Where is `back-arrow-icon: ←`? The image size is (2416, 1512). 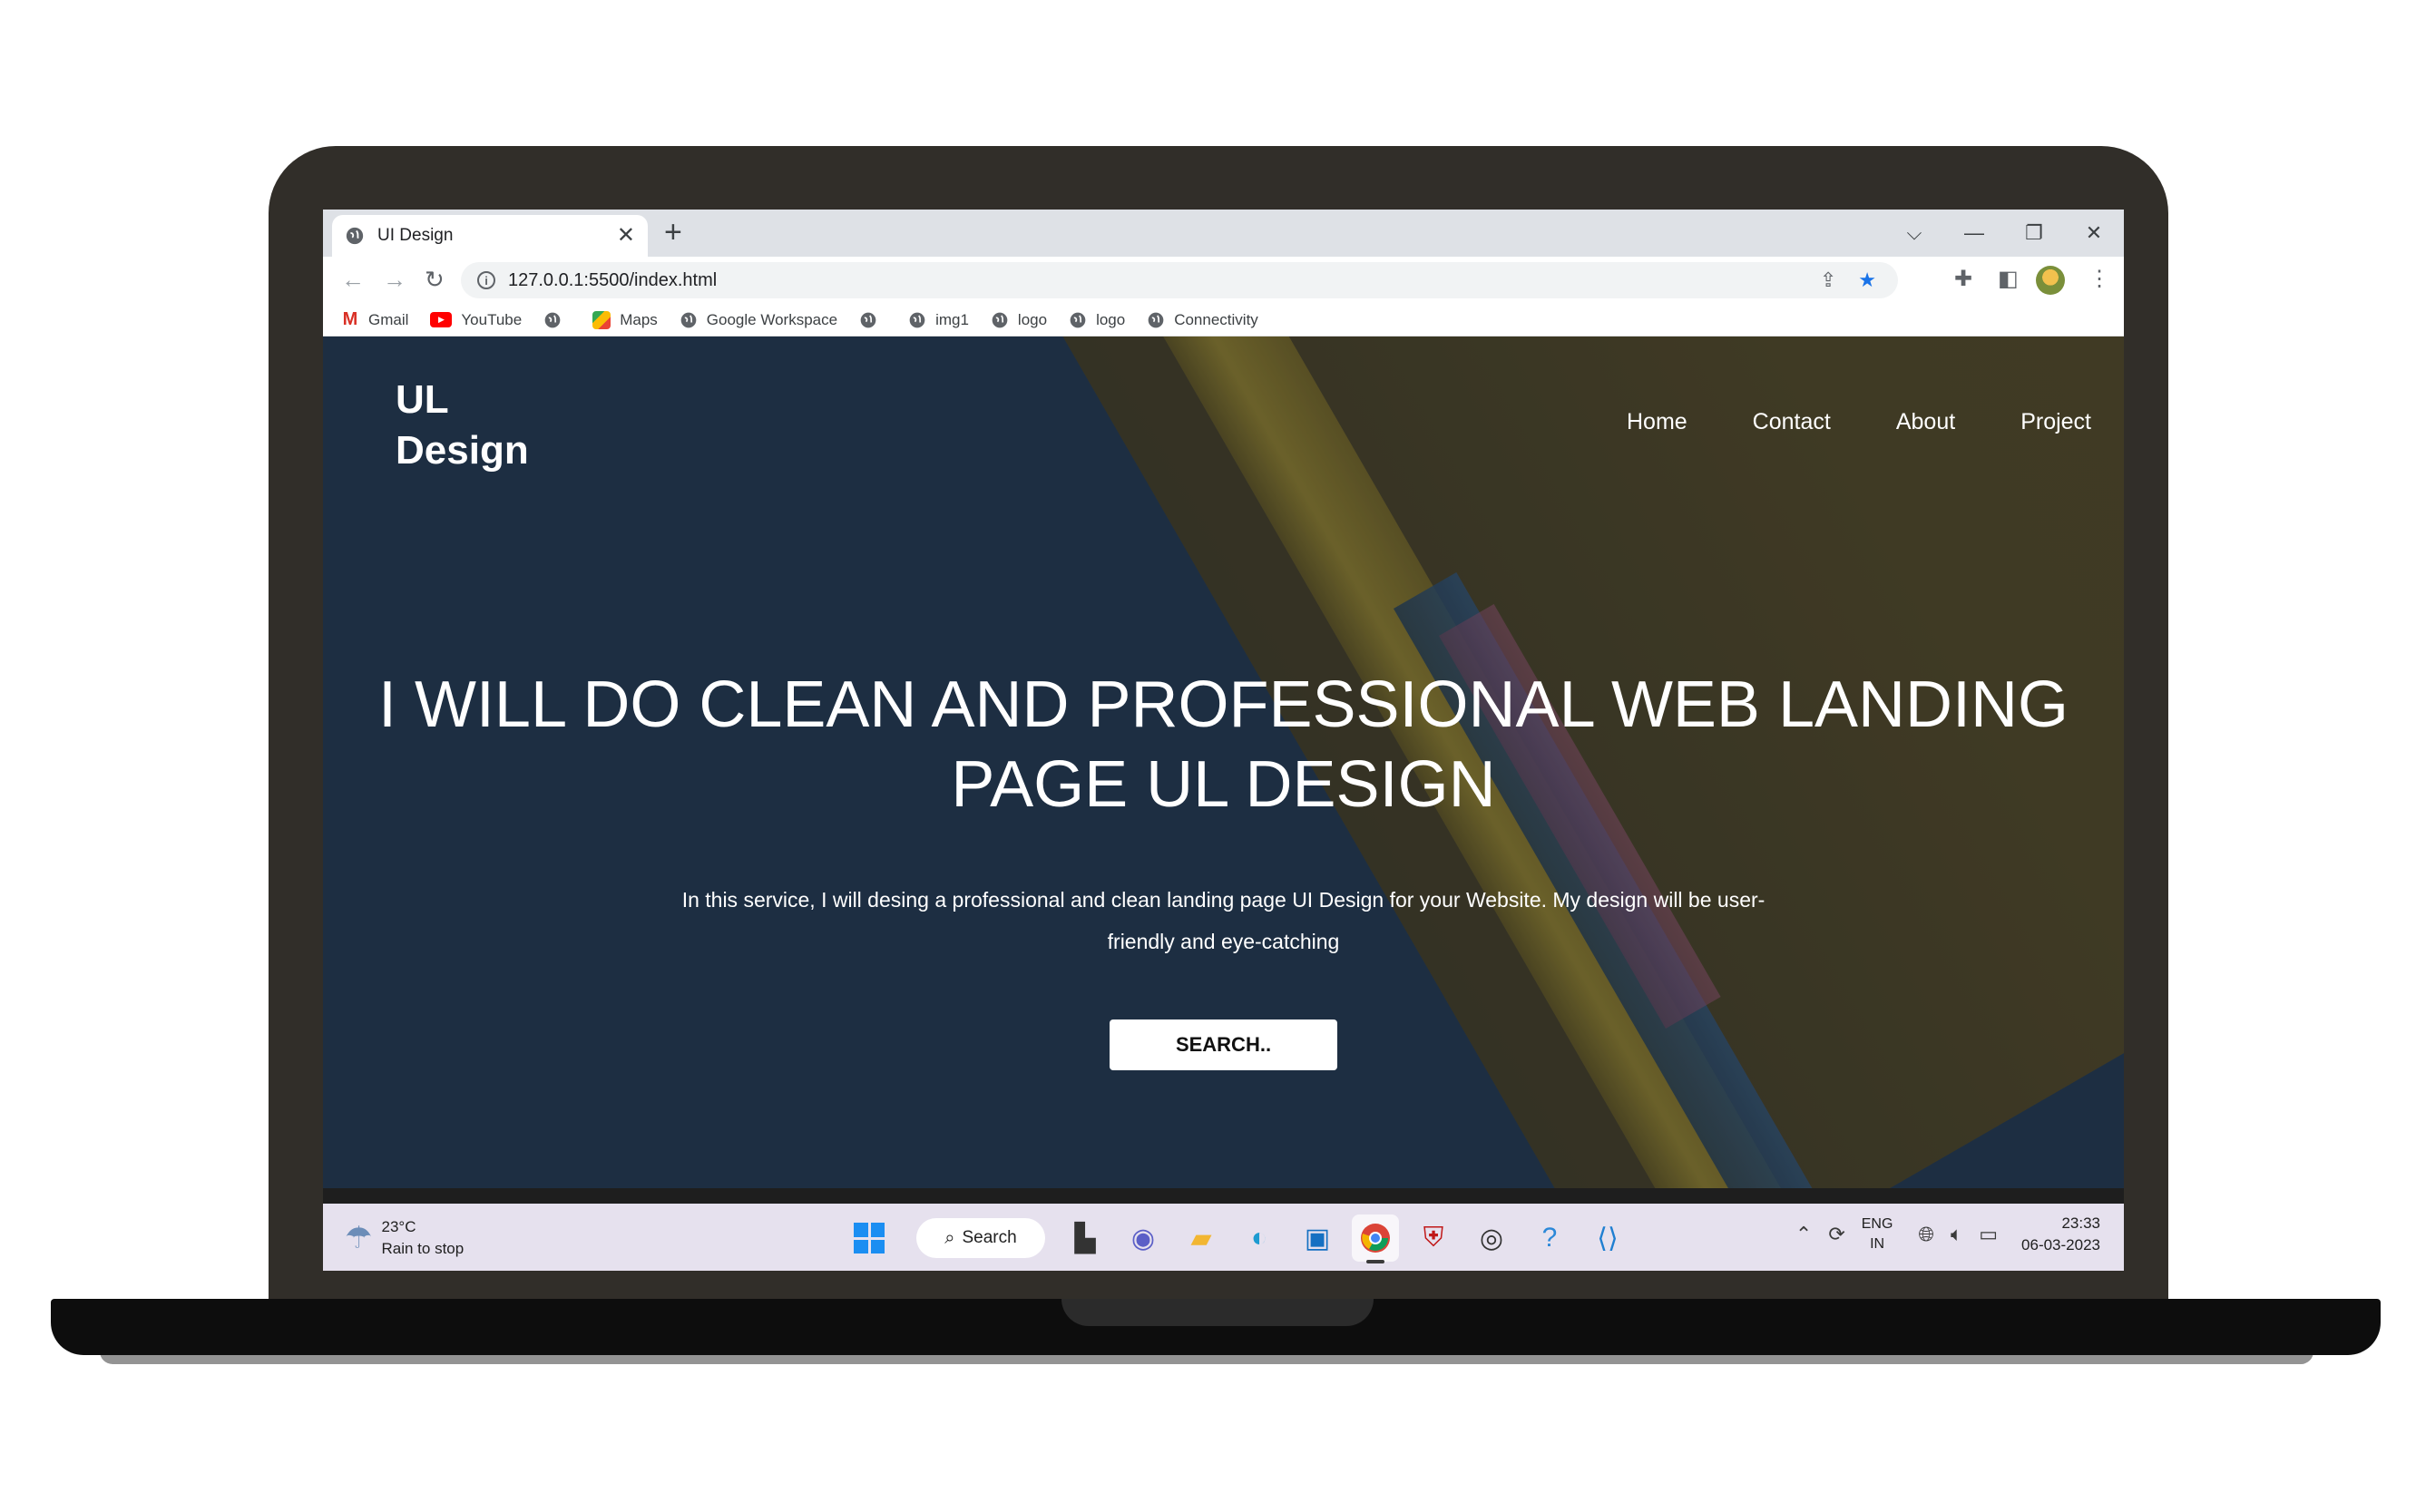 back-arrow-icon: ← is located at coordinates (353, 279).